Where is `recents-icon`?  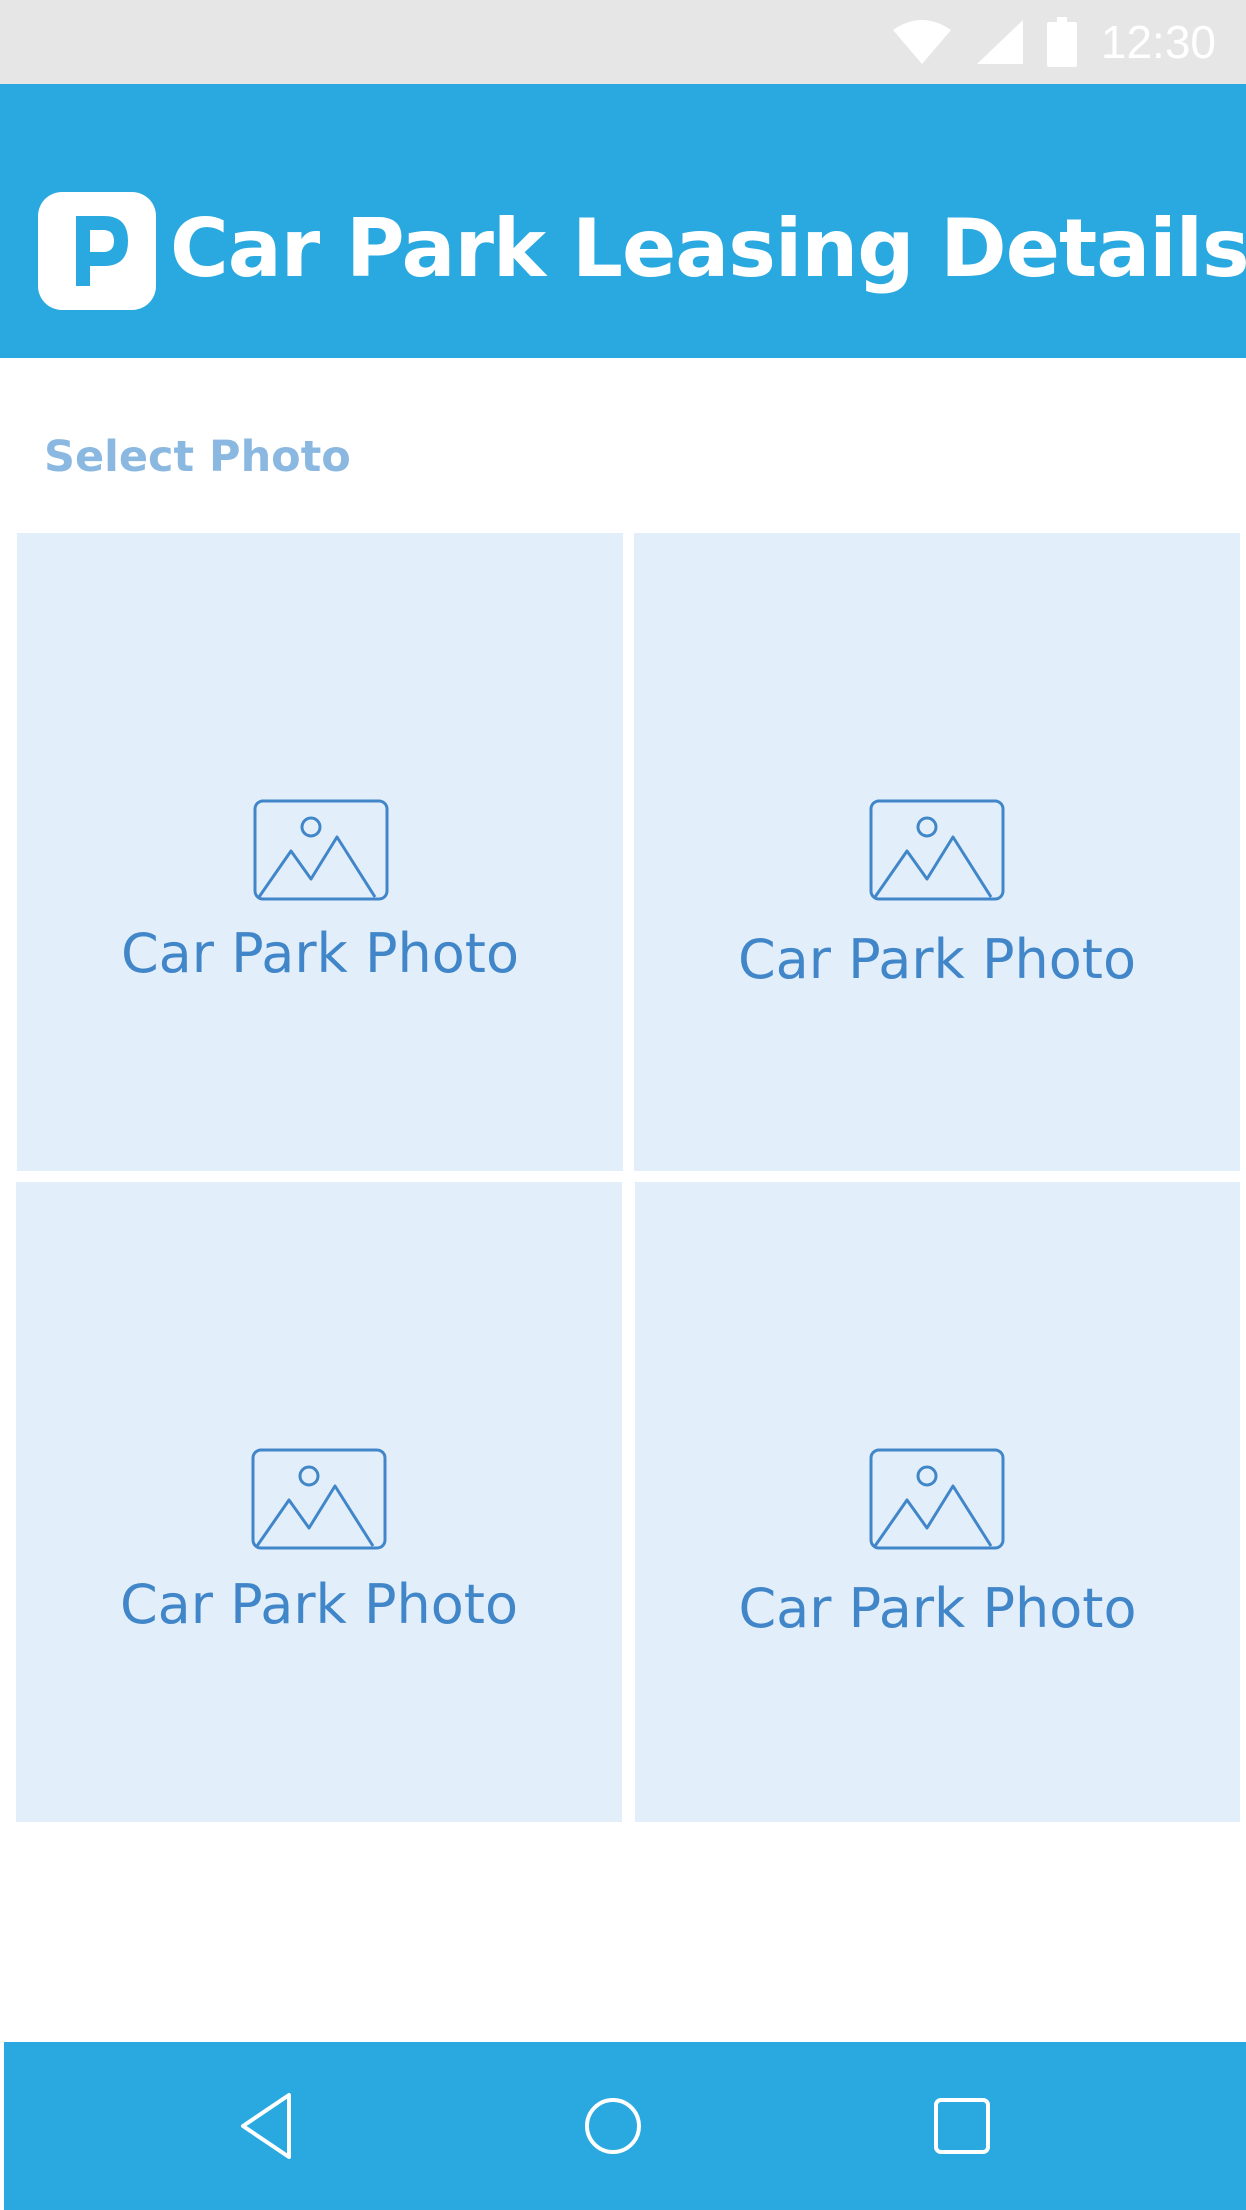
recents-icon is located at coordinates (962, 2126).